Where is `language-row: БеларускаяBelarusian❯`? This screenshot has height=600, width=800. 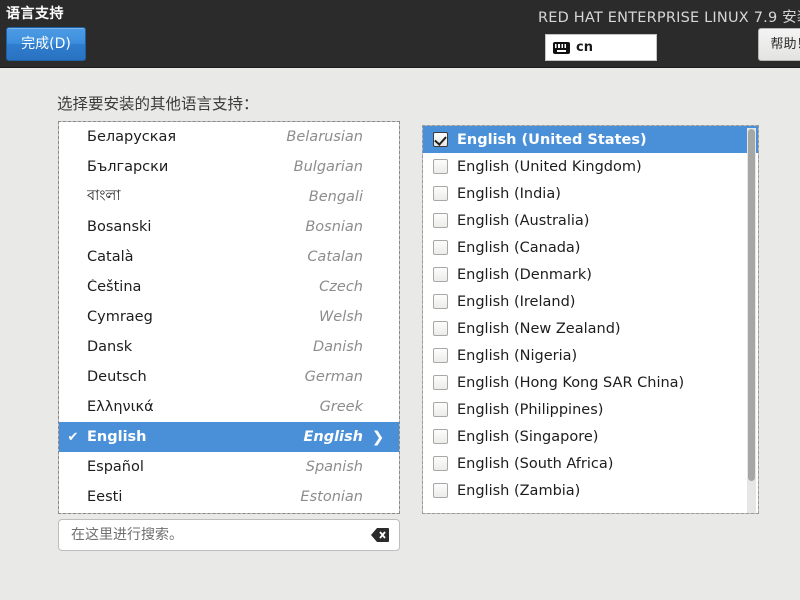
language-row: БеларускаяBelarusian❯ is located at coordinates (229, 137).